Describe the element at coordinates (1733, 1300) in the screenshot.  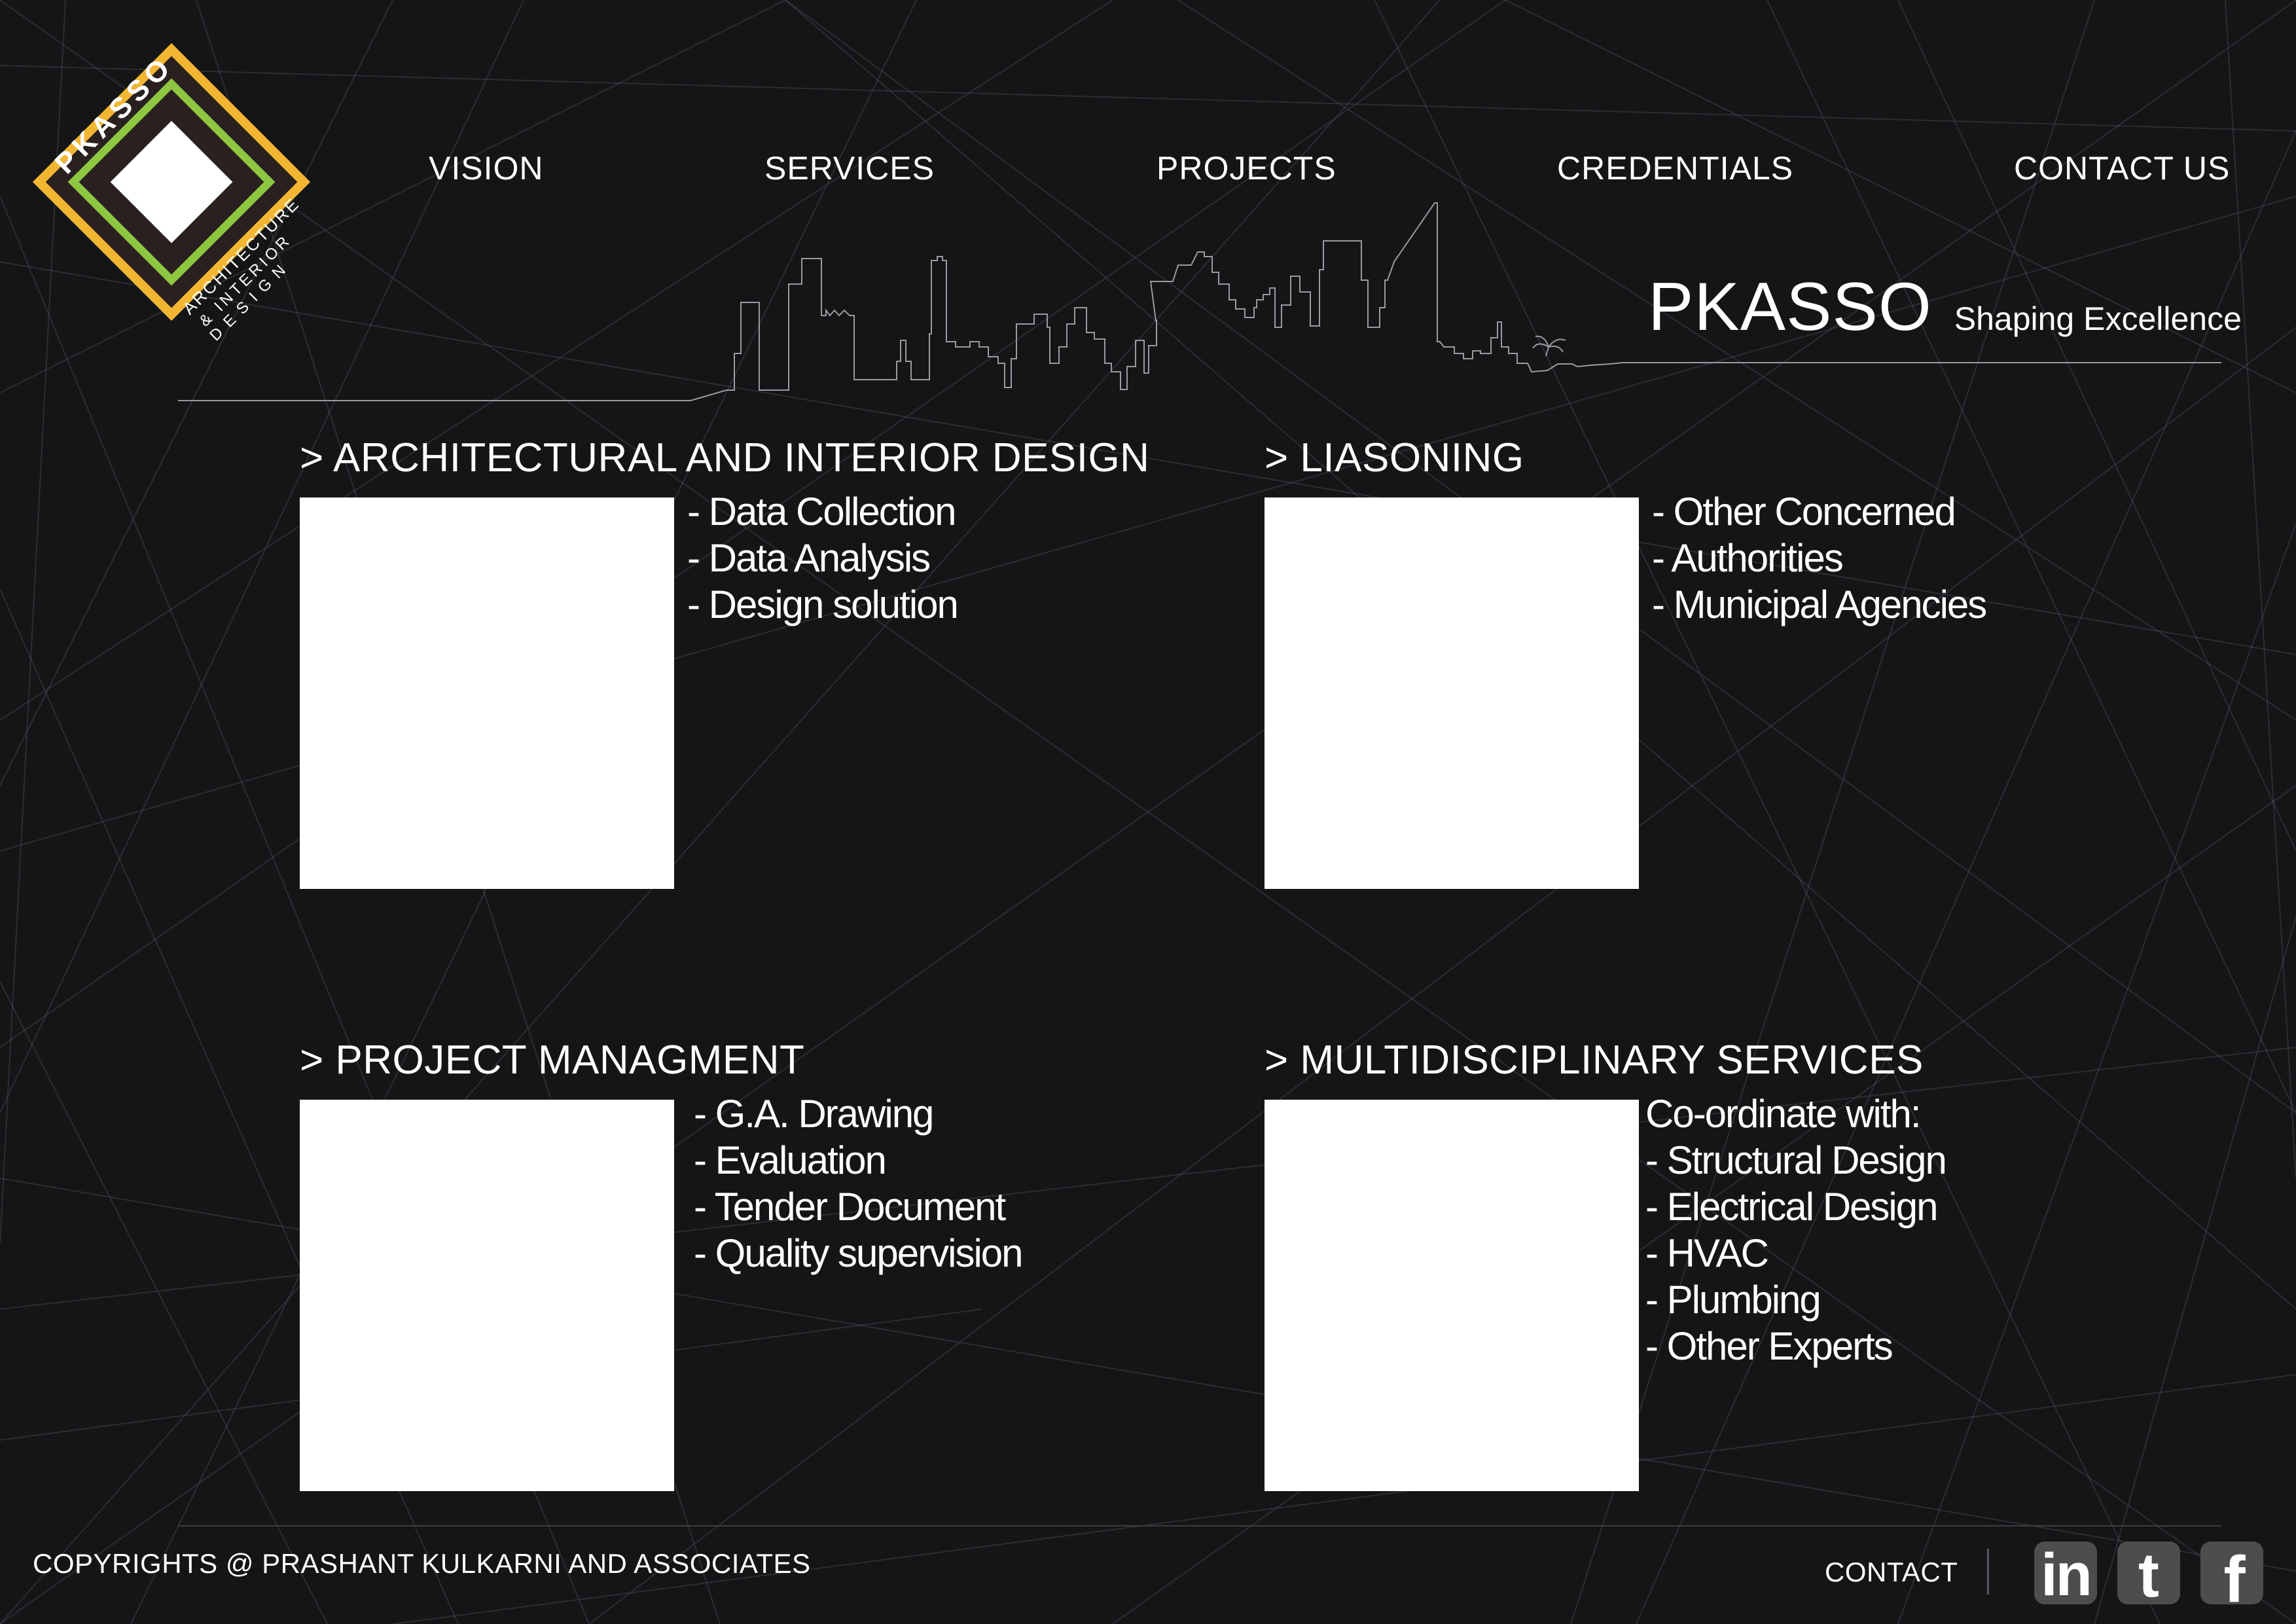
I see `list-item: - Plumbing` at that location.